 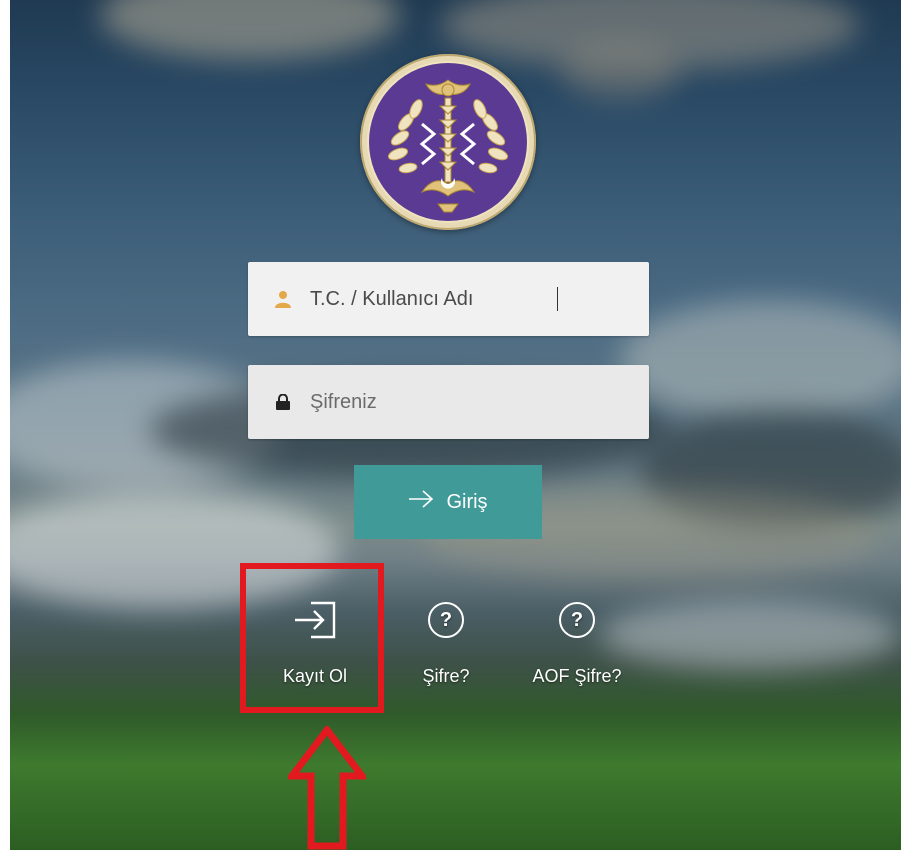 I want to click on university-emblem-icon, so click(x=448, y=142).